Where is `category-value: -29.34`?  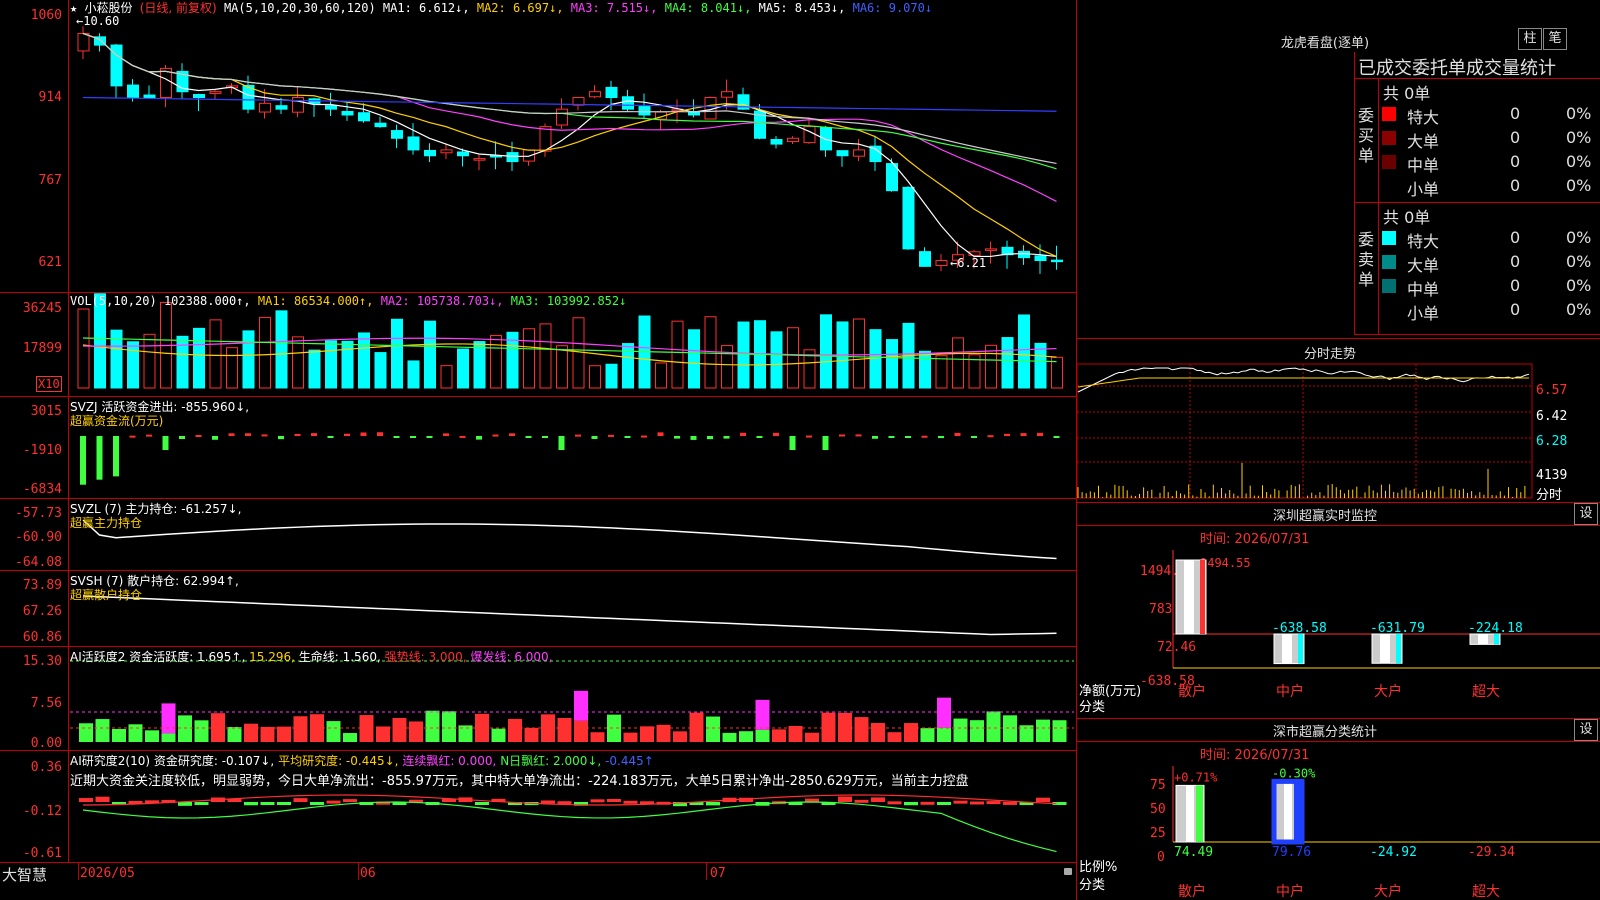 category-value: -29.34 is located at coordinates (1491, 852).